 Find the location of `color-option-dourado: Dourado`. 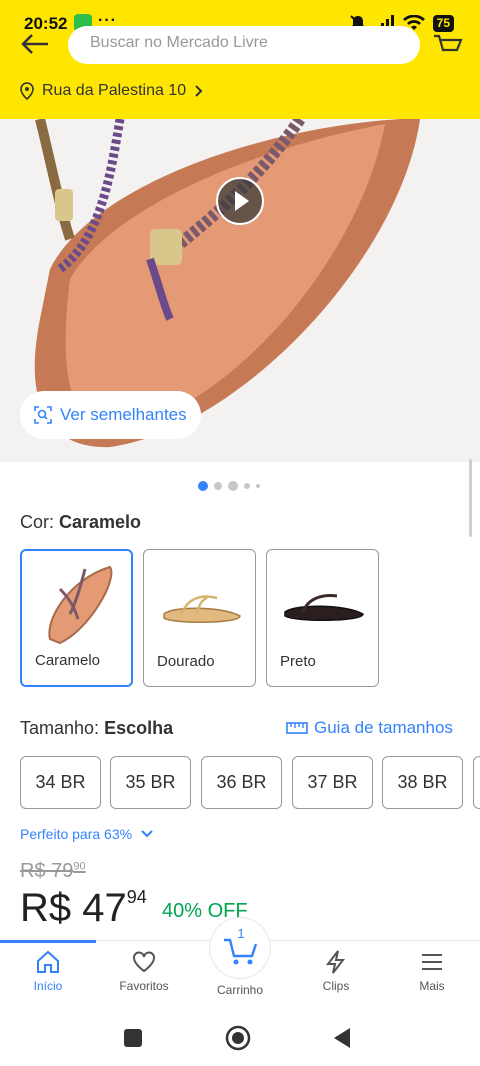

color-option-dourado: Dourado is located at coordinates (199, 618).